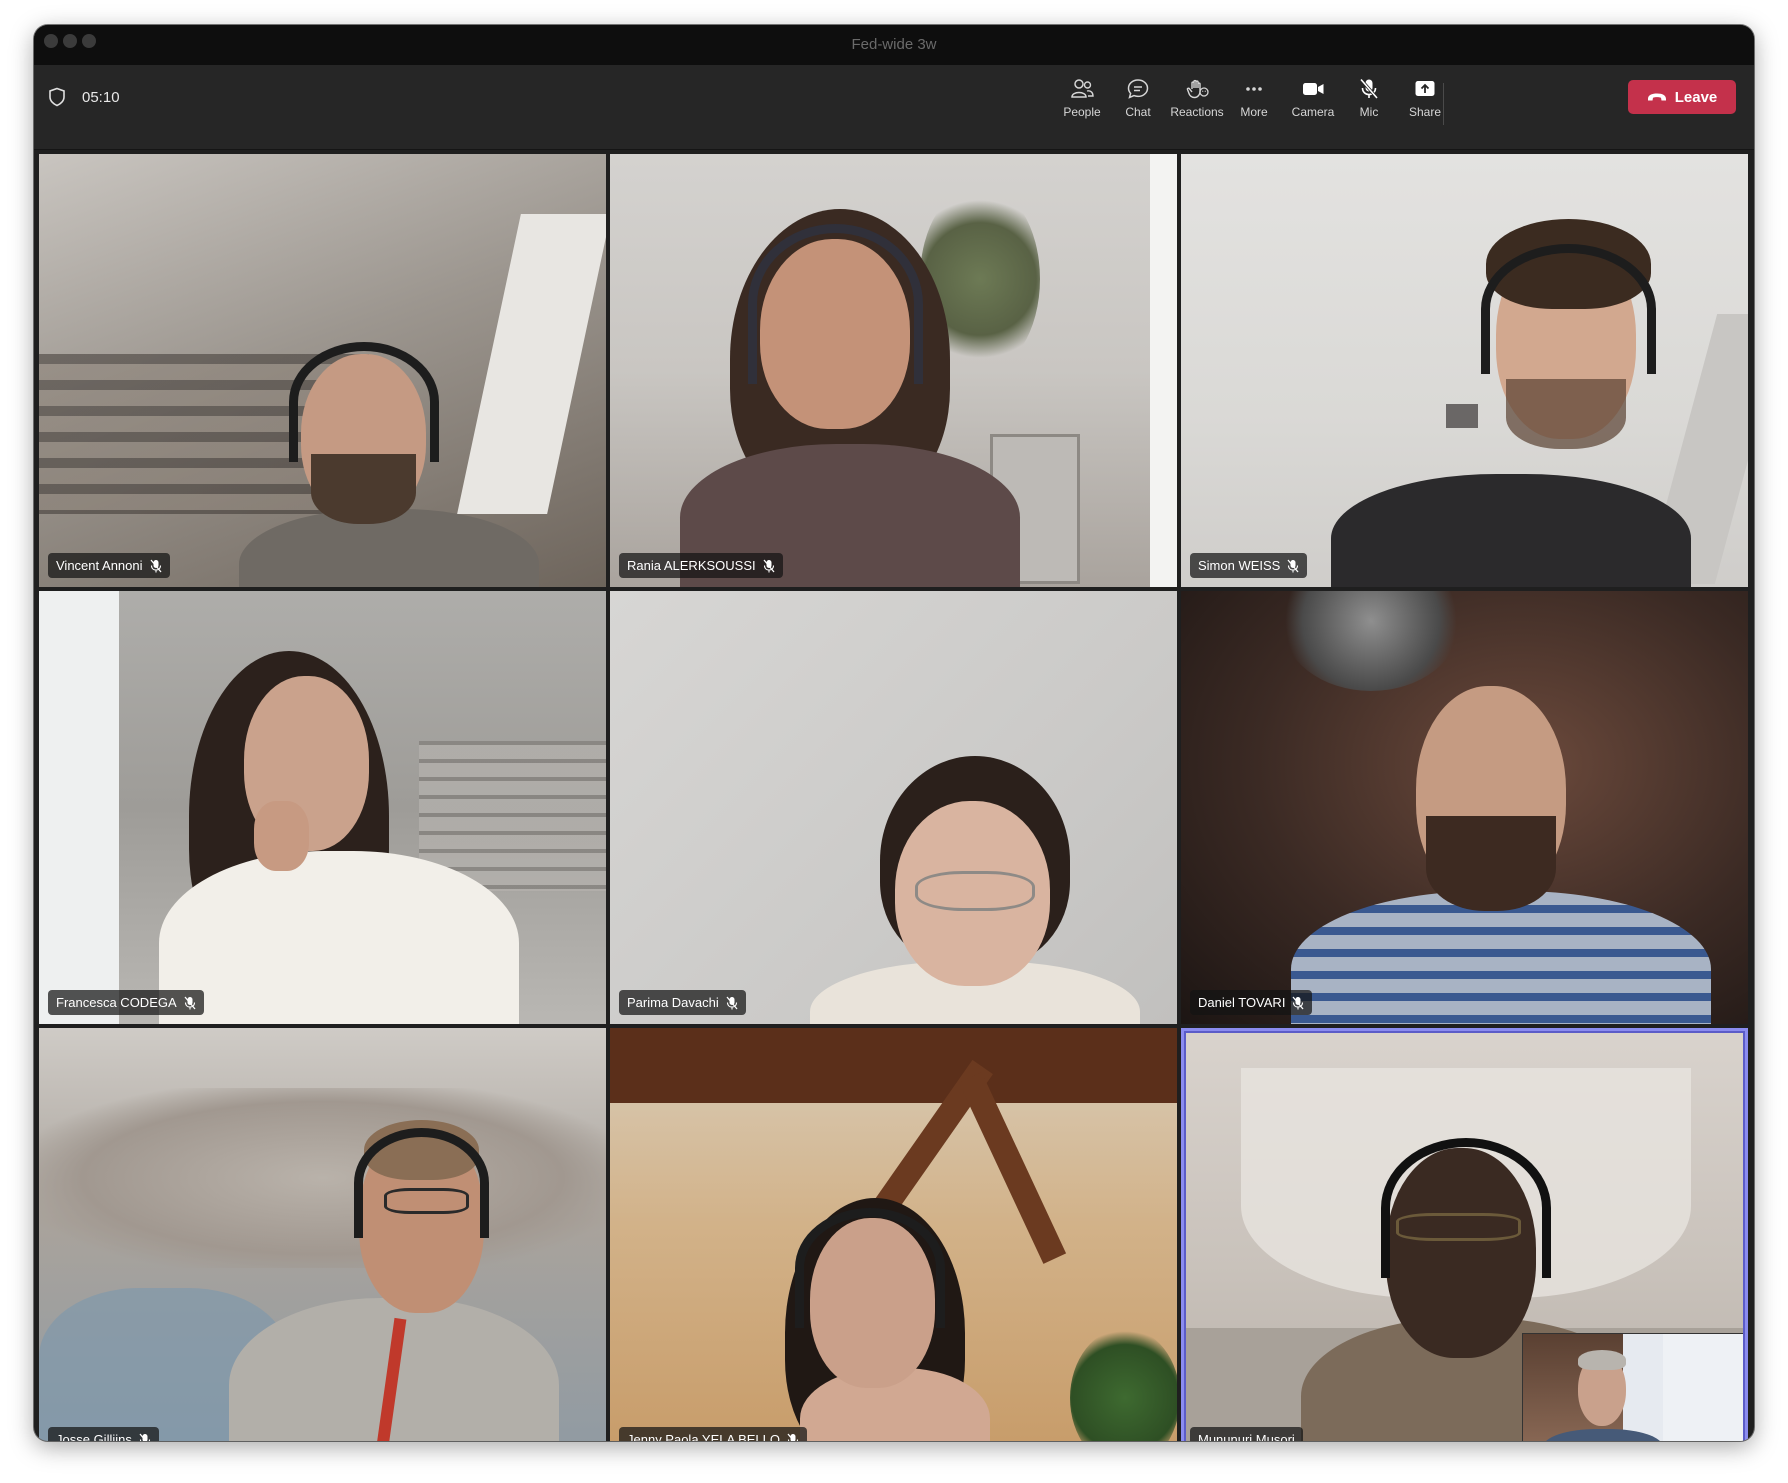  I want to click on video-tile: Rania ALERKSOUSSI, so click(893, 370).